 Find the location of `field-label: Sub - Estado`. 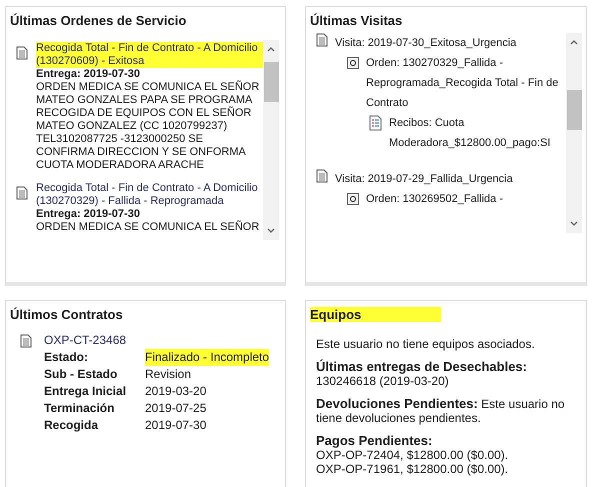

field-label: Sub - Estado is located at coordinates (81, 374).